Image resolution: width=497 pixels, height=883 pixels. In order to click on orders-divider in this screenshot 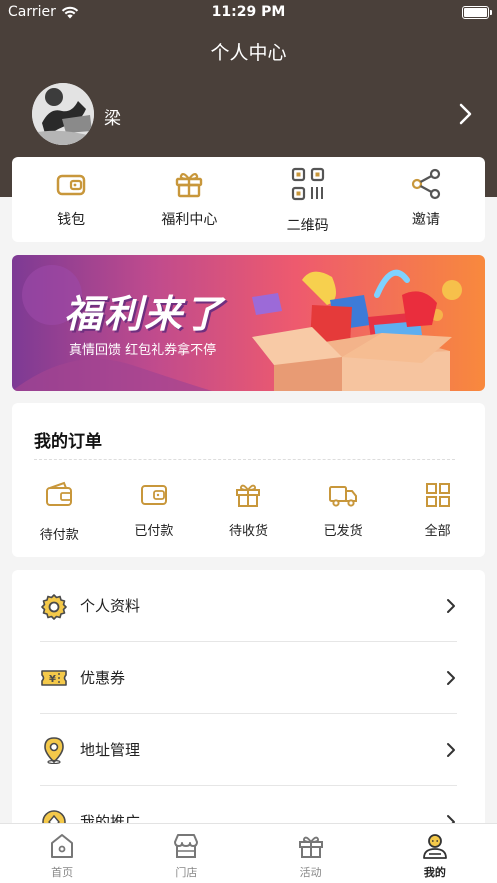, I will do `click(244, 459)`.